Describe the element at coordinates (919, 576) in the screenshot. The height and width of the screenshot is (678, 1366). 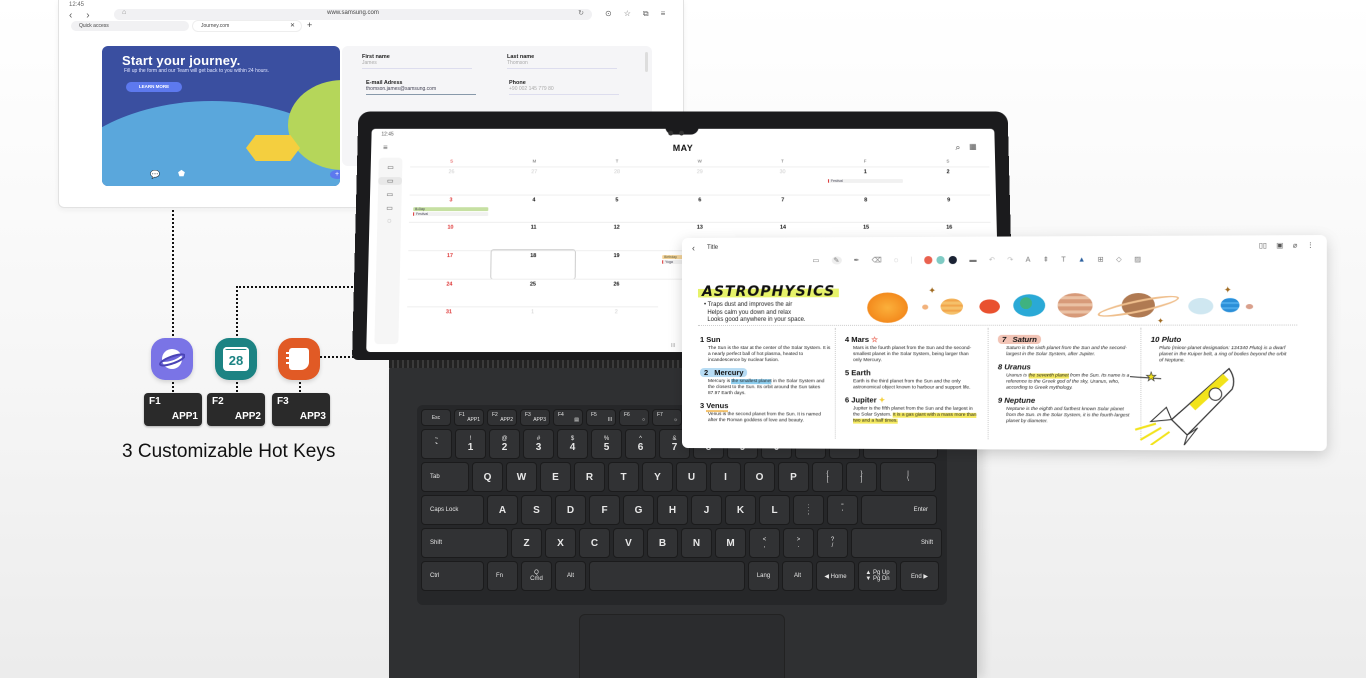
I see `key-end: End ▶` at that location.